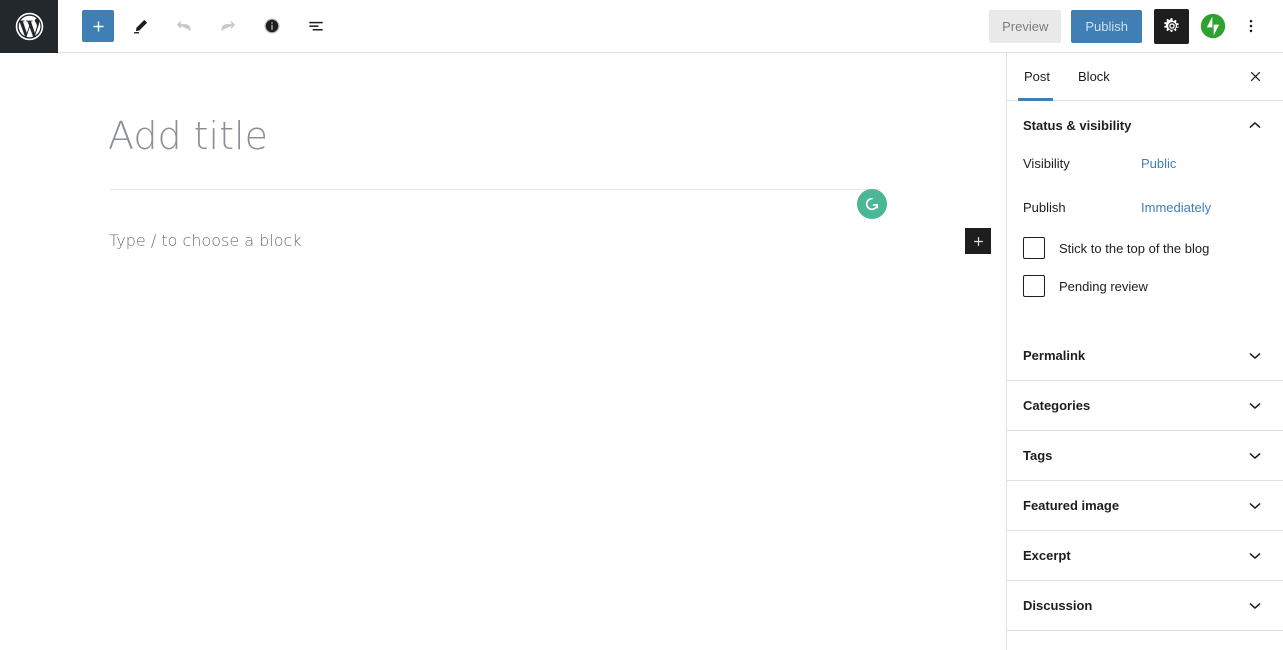 The width and height of the screenshot is (1283, 650). Describe the element at coordinates (488, 137) in the screenshot. I see `post-title-input: Add title` at that location.